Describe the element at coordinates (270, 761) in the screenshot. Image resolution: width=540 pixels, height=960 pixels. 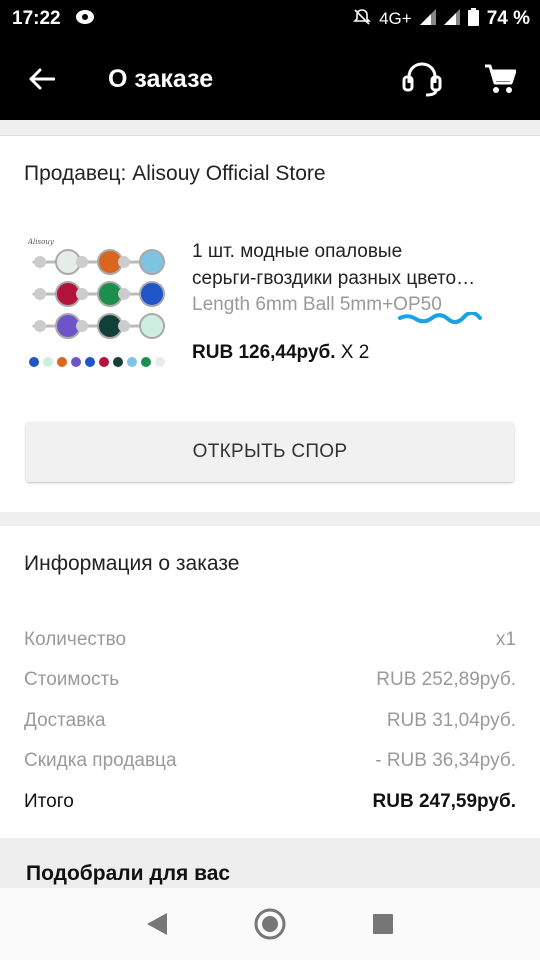
I see `info-row-discount: Скидка продавца - RUB 36,34руб.` at that location.